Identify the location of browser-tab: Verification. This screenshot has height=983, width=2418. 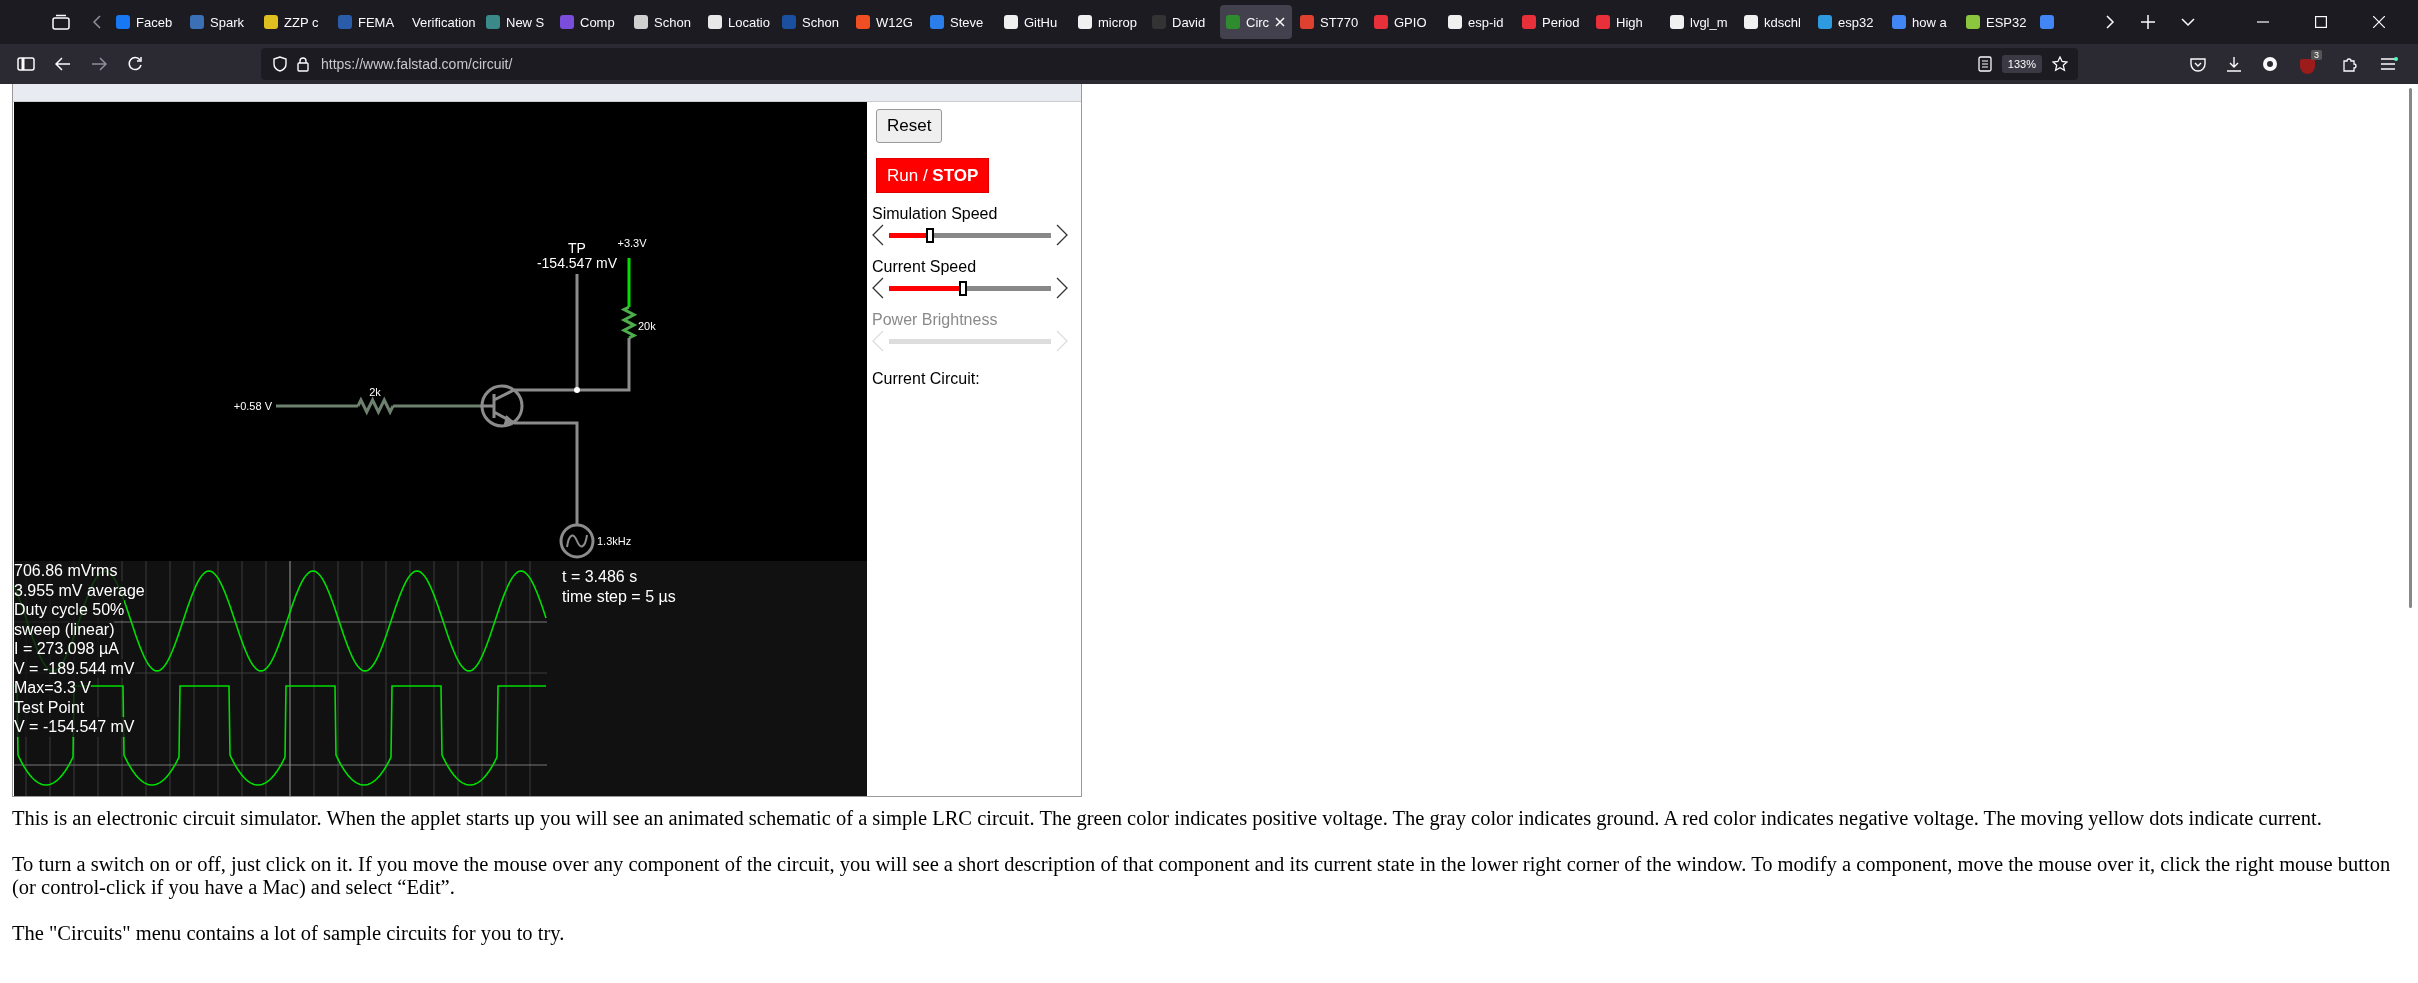
(442, 22).